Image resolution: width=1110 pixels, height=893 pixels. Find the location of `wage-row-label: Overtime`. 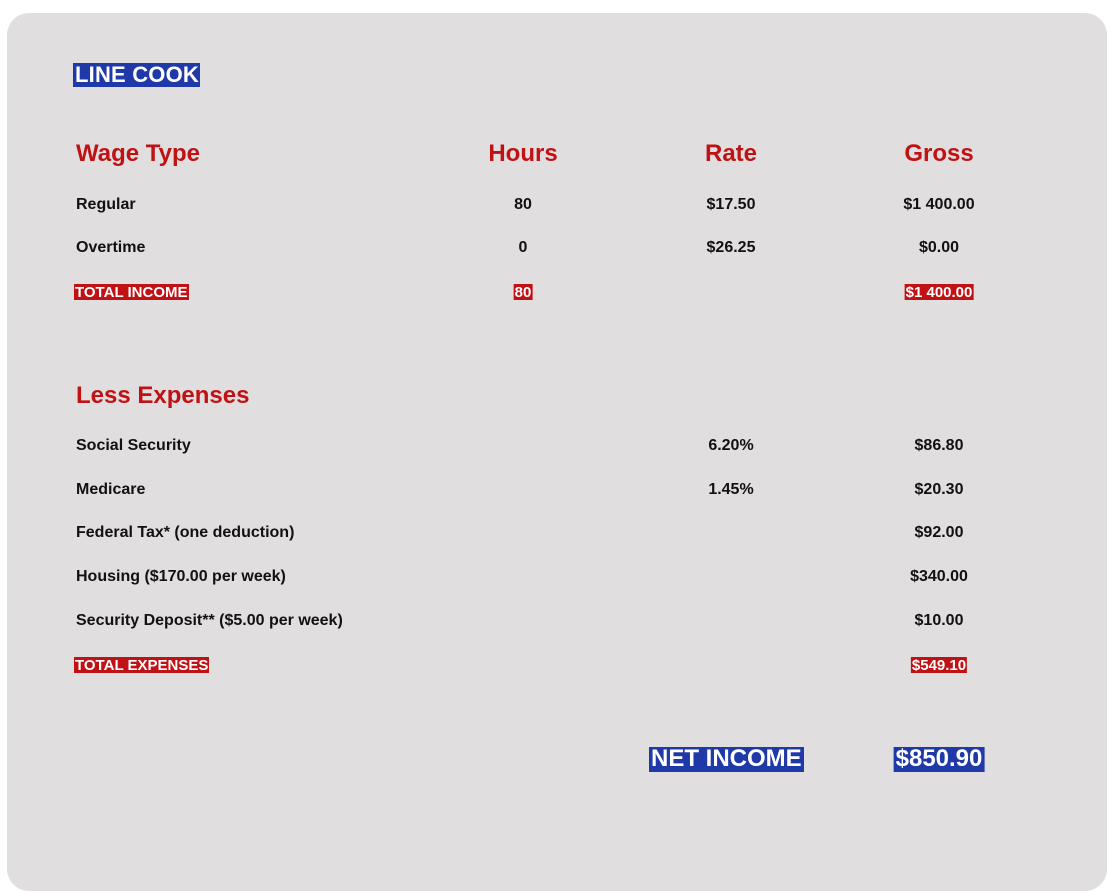

wage-row-label: Overtime is located at coordinates (111, 247).